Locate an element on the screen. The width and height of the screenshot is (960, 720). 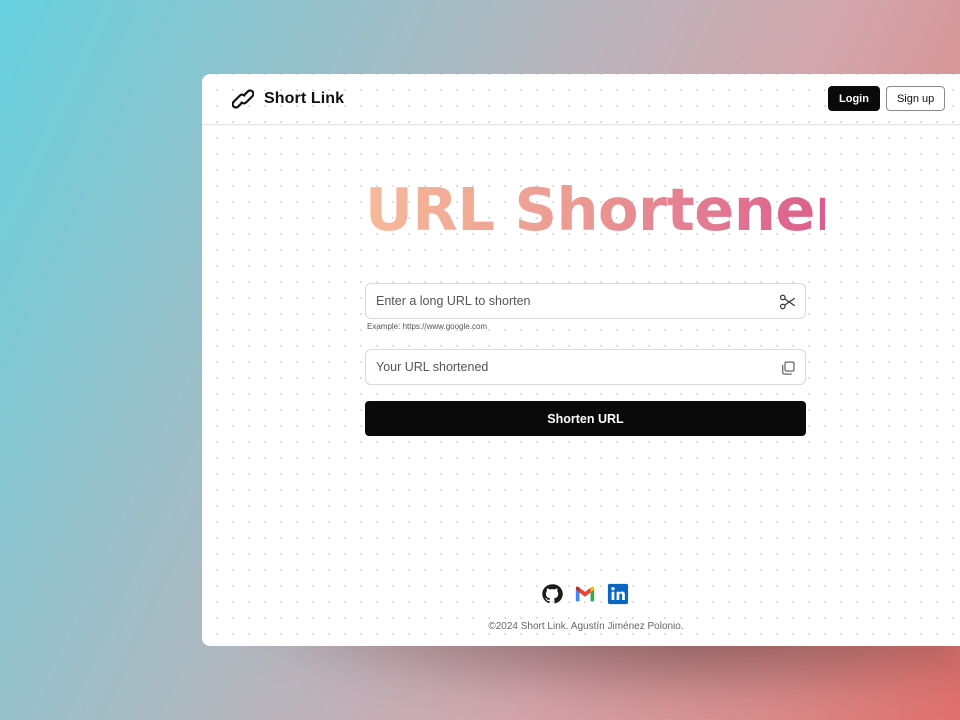
long-url-input is located at coordinates (585, 301).